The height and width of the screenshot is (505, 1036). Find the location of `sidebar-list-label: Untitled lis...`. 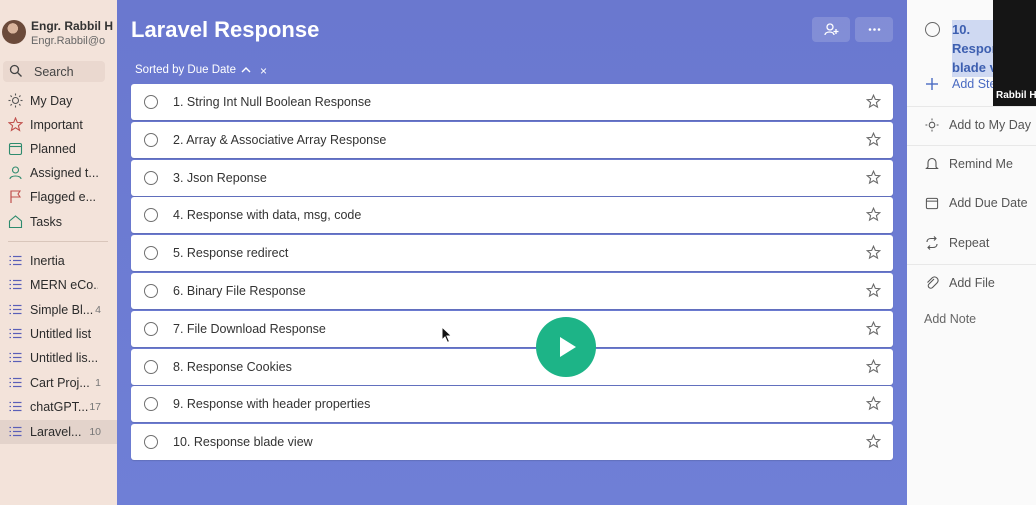

sidebar-list-label: Untitled lis... is located at coordinates (64, 358).